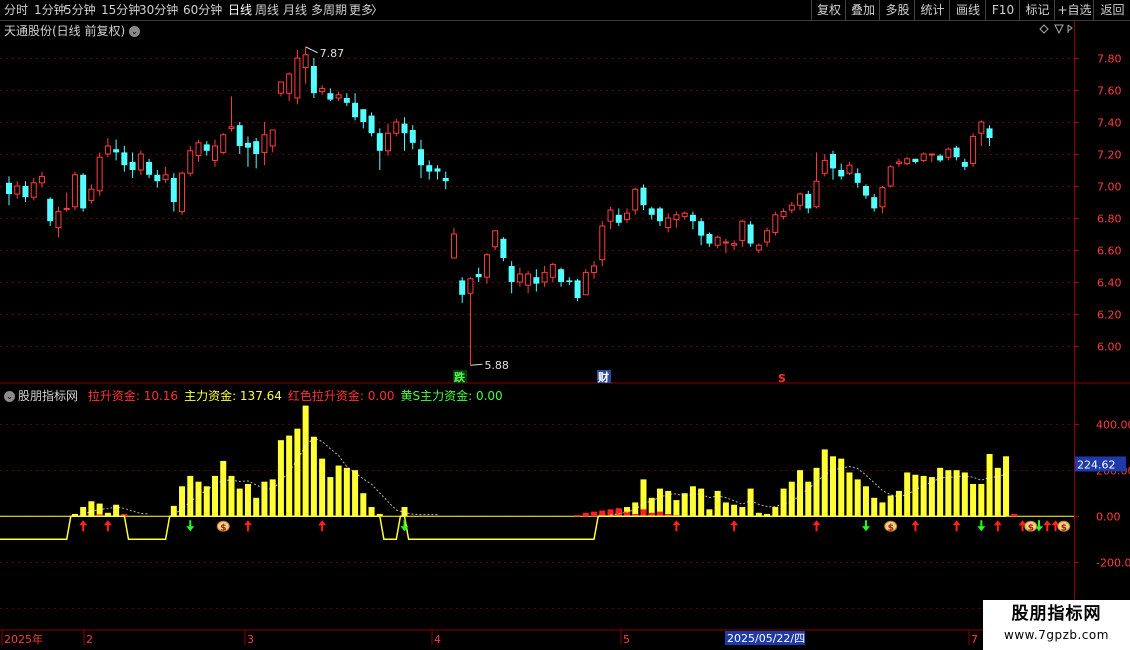 Image resolution: width=1130 pixels, height=650 pixels. Describe the element at coordinates (828, 10) in the screenshot. I see `toolbar-button-0: 复权` at that location.